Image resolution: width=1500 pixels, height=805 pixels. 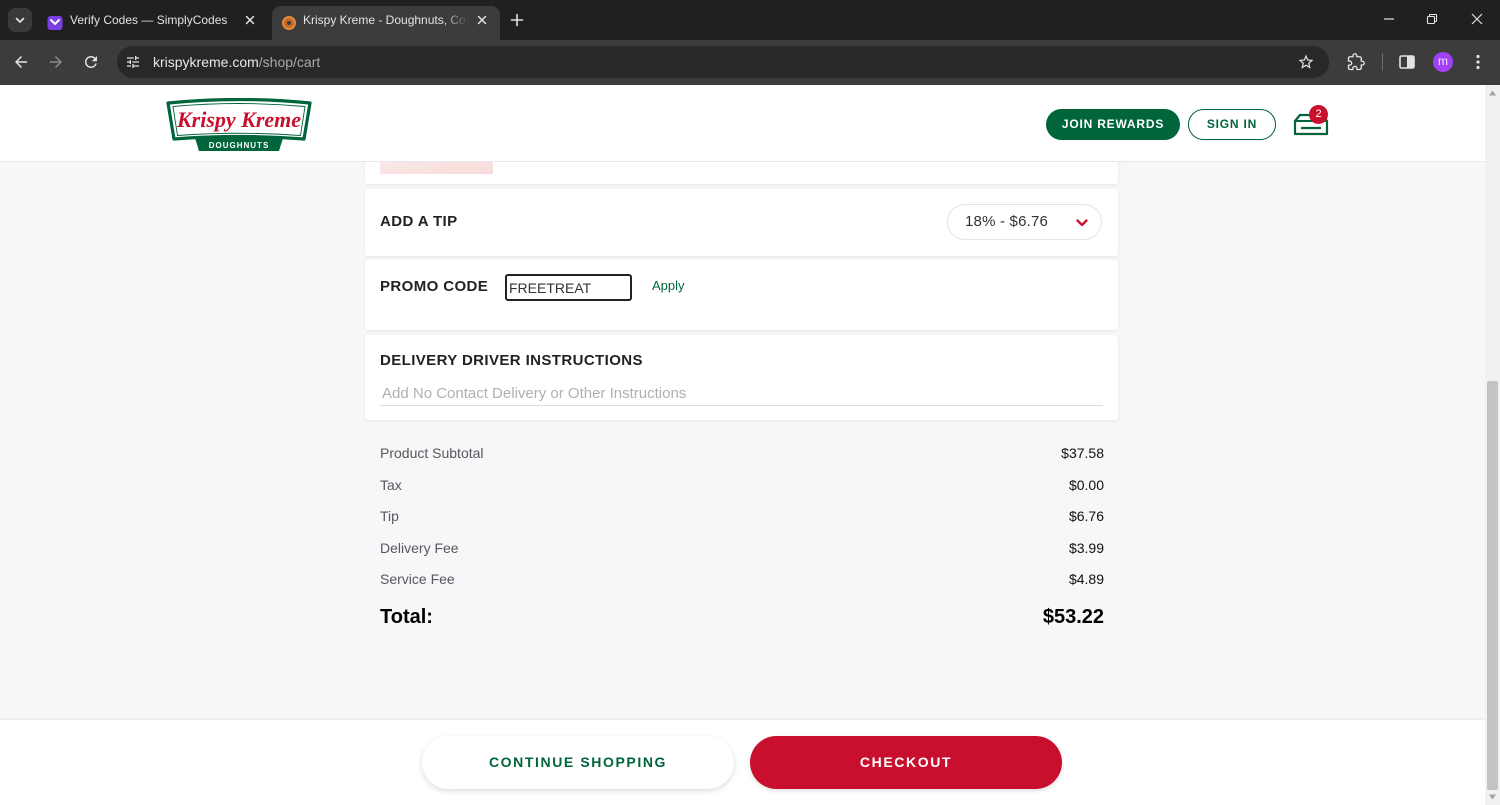 What do you see at coordinates (1443, 62) in the screenshot?
I see `profile-avatar: m` at bounding box center [1443, 62].